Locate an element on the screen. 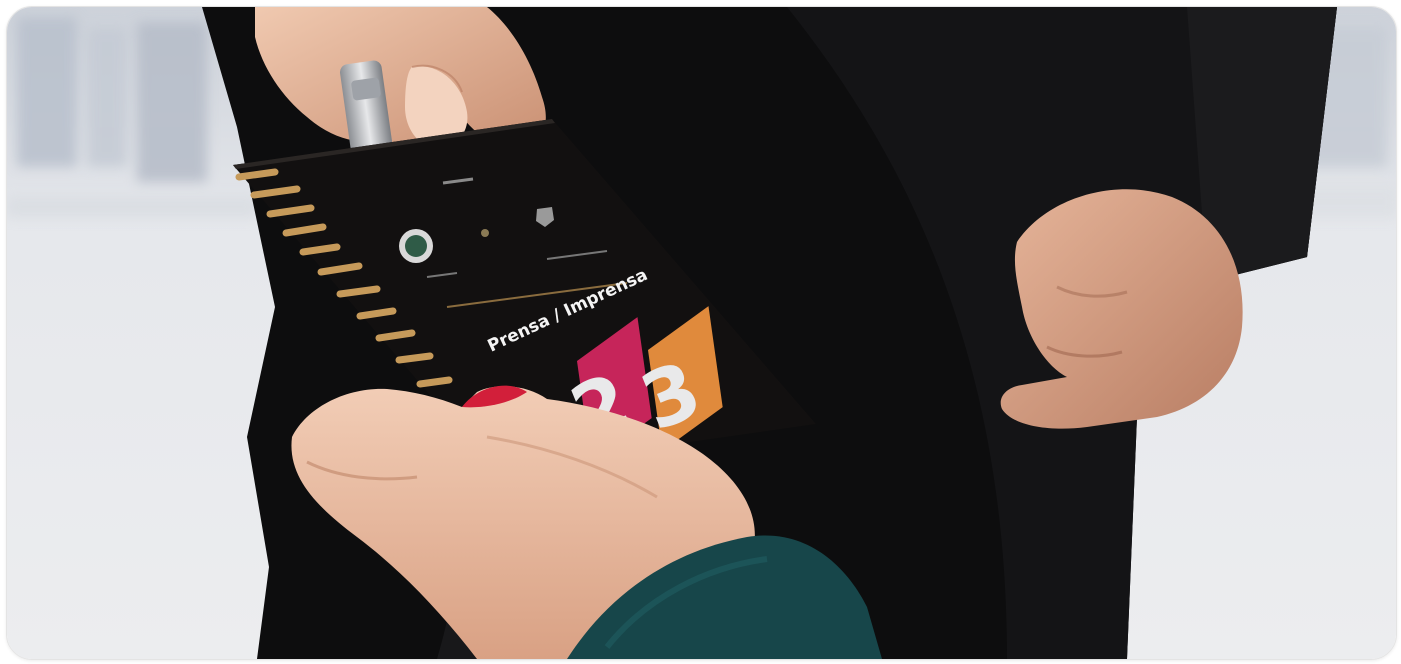  right-hand is located at coordinates (1121, 309).